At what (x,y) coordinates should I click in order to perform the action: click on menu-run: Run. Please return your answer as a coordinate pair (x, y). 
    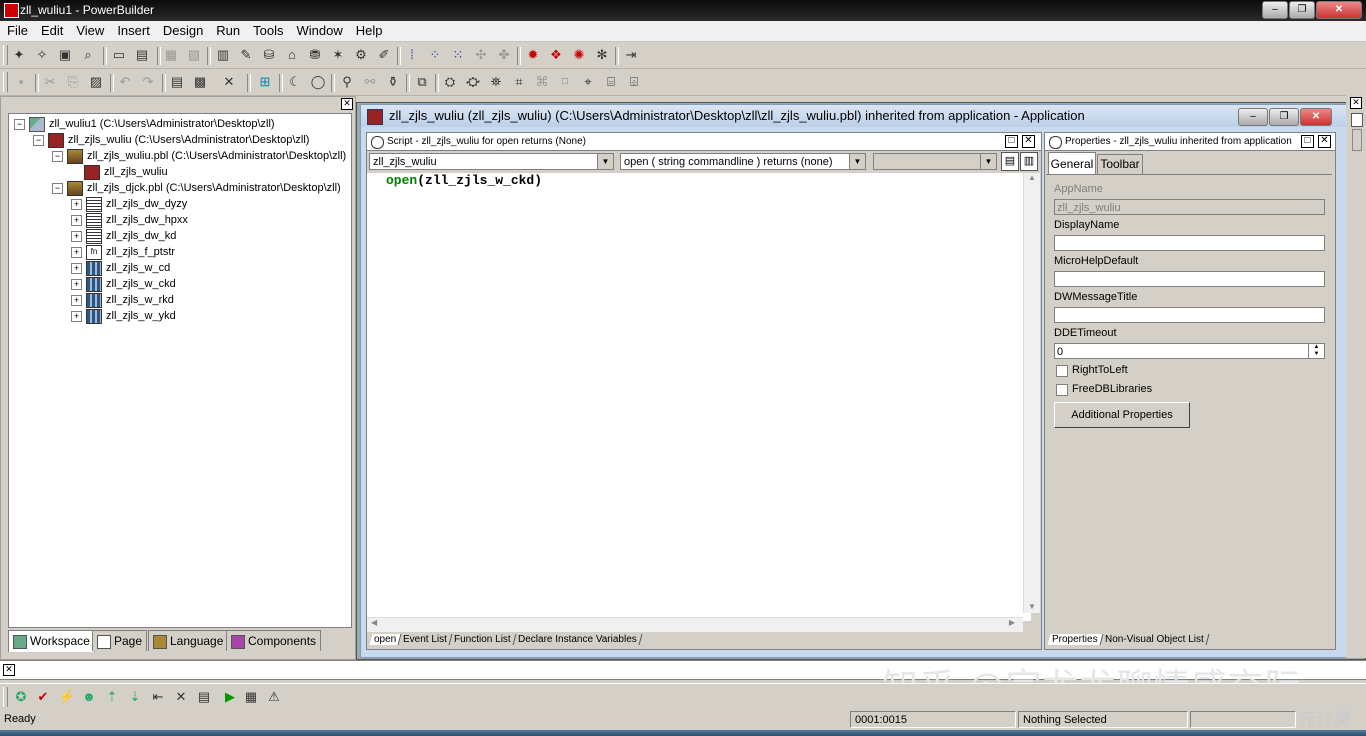
    Looking at the image, I should click on (227, 29).